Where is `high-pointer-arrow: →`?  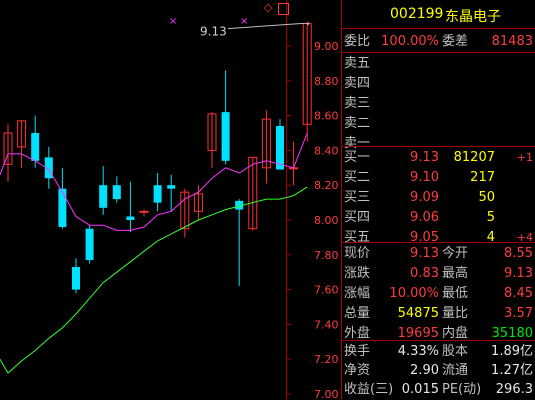 high-pointer-arrow: → is located at coordinates (306, 24).